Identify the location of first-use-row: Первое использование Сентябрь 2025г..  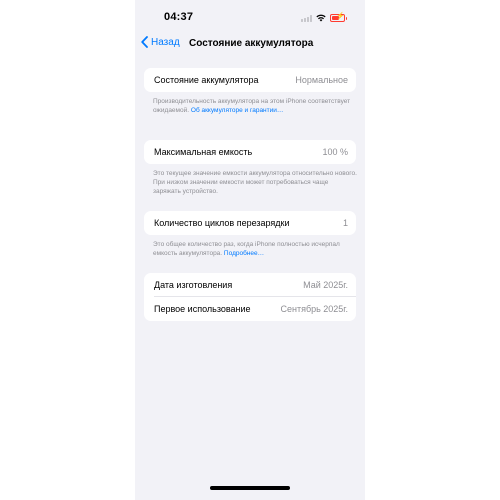
(250, 309).